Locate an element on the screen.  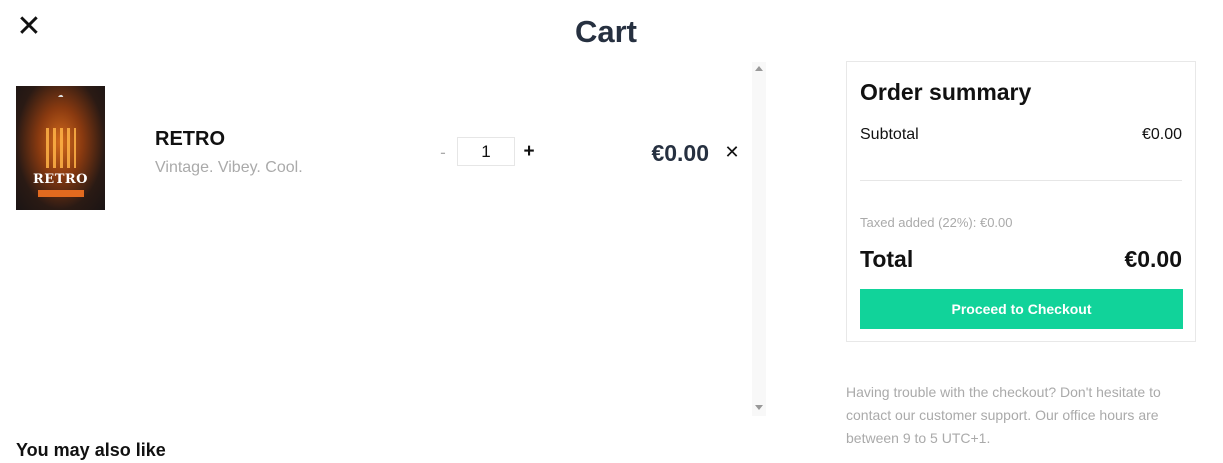
proceed-to-checkout-button: Proceed to Checkout is located at coordinates (1021, 309).